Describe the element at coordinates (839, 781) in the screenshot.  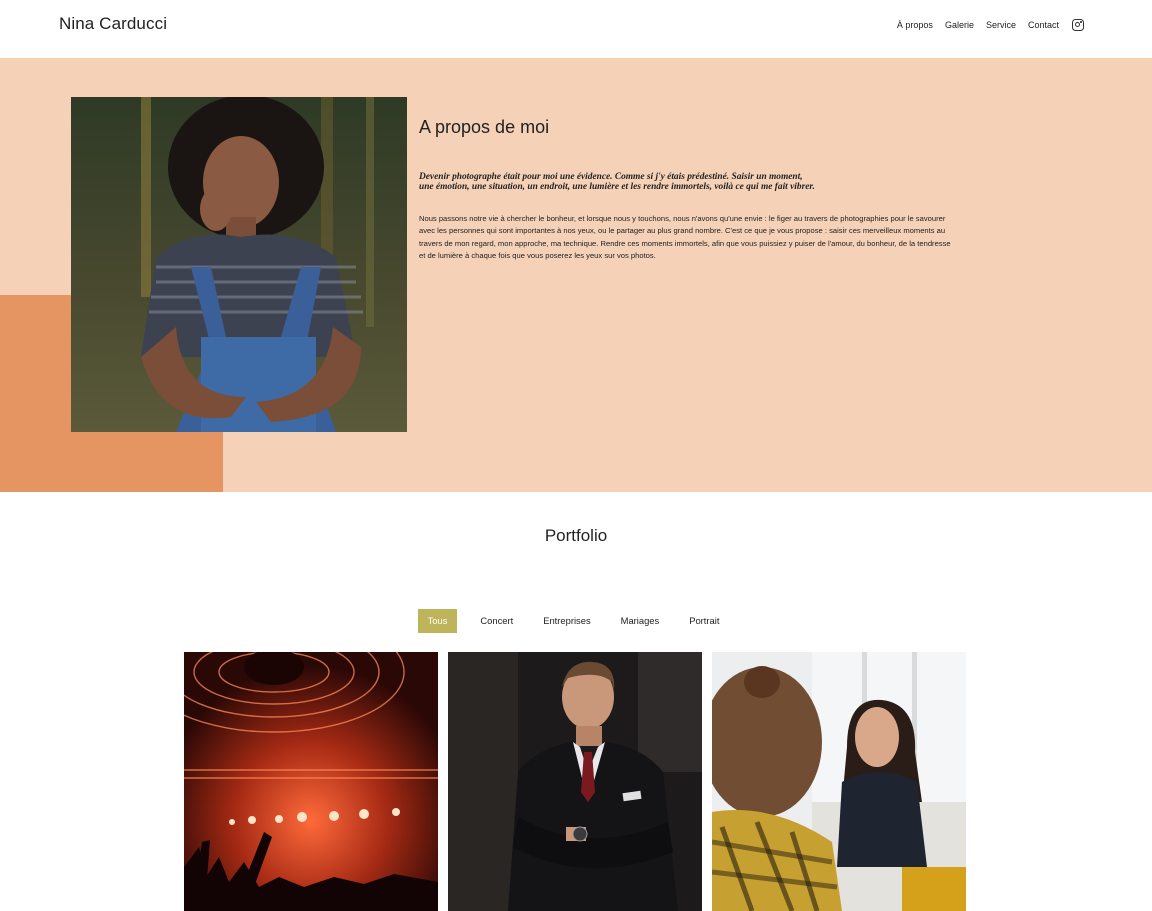
I see `gallery-image-women` at that location.